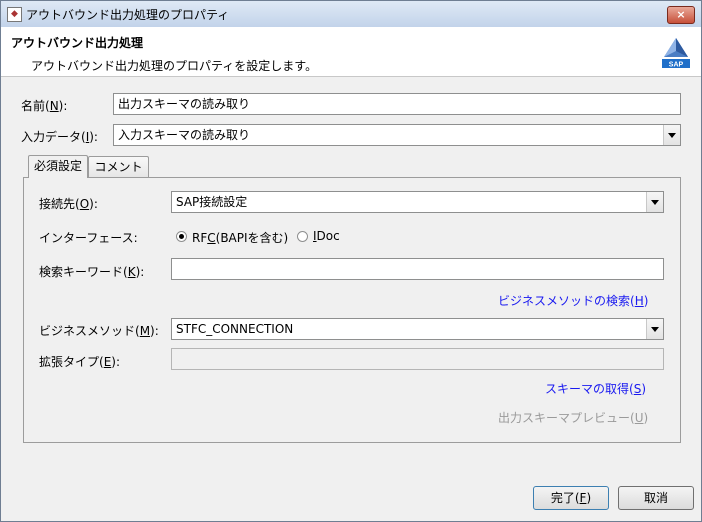 The width and height of the screenshot is (702, 522). What do you see at coordinates (351, 52) in the screenshot?
I see `dialog-header: アウトバウンド出力処理 アウトバウンド出力処理のプロパティを設定します。 SAP` at bounding box center [351, 52].